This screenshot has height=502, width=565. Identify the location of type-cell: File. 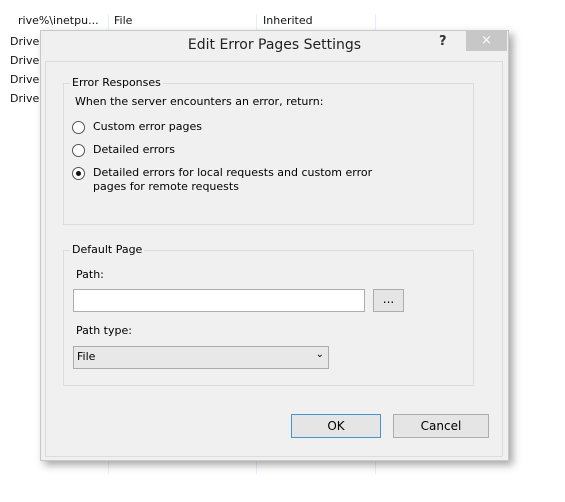
(123, 20).